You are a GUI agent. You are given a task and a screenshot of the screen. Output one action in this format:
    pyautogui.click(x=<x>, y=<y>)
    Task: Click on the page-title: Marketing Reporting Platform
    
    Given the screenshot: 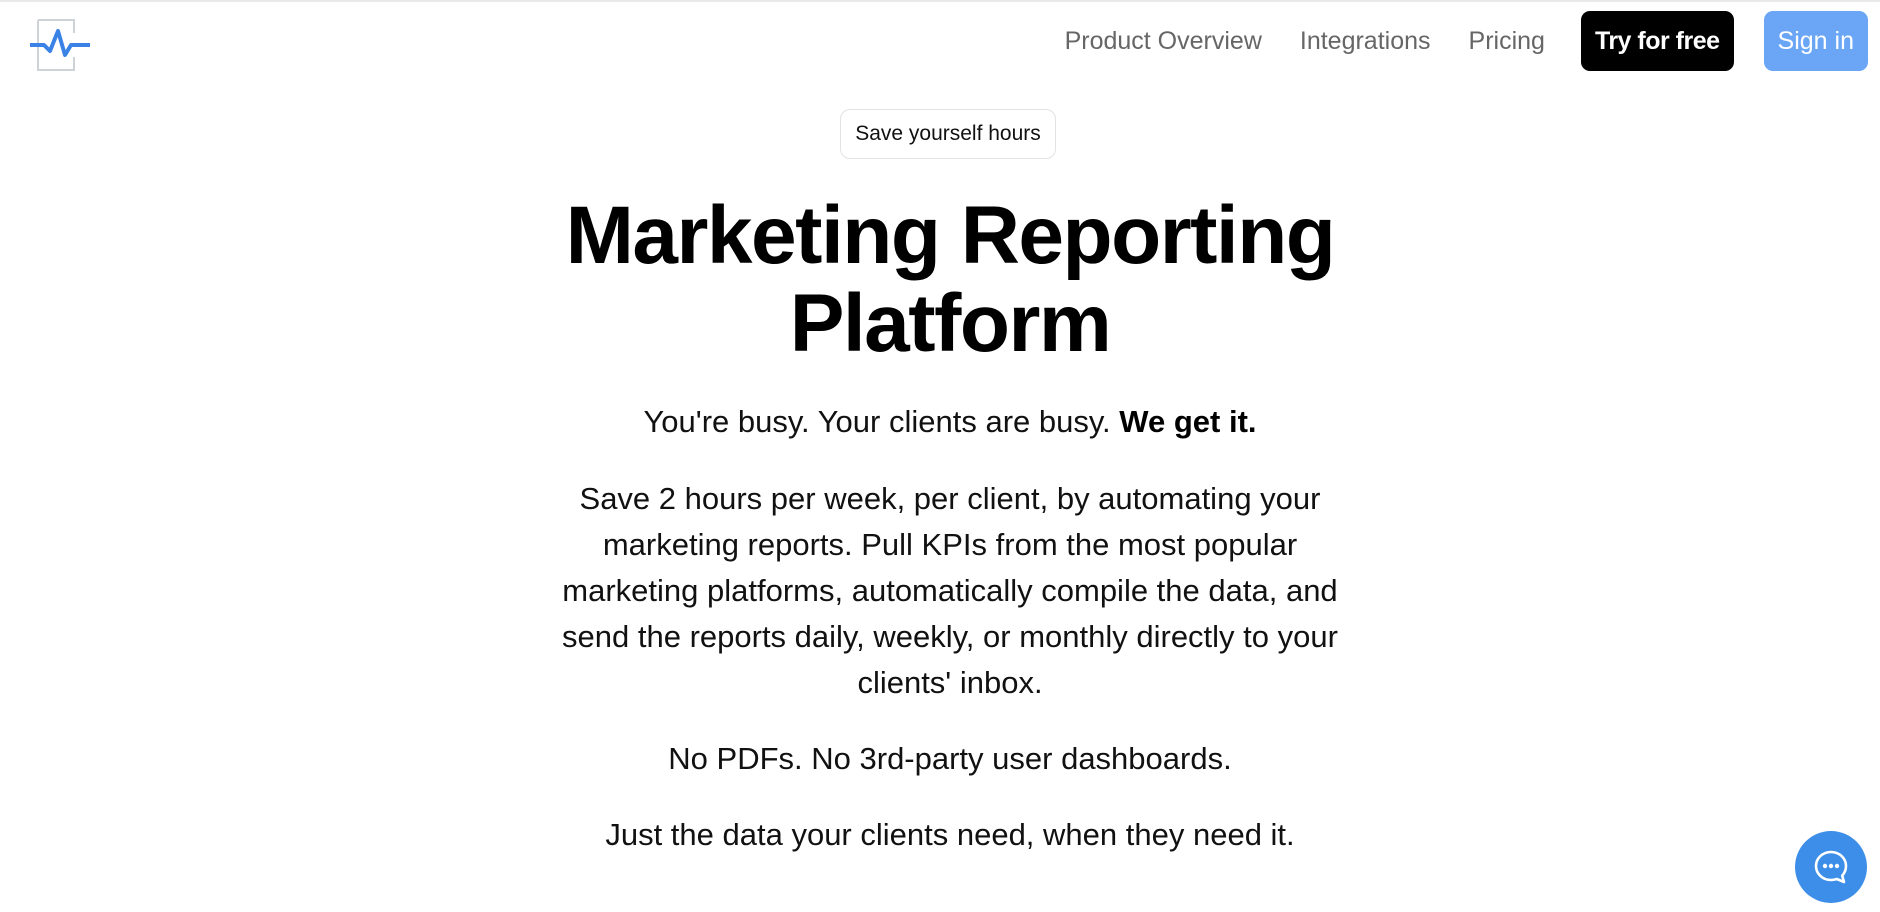 What is the action you would take?
    pyautogui.click(x=950, y=280)
    